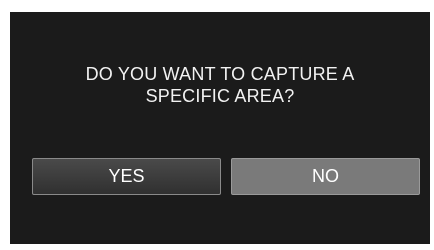 This screenshot has width=434, height=250. What do you see at coordinates (220, 96) in the screenshot?
I see `dialog-message-line-2: SPECIFIC AREA?` at bounding box center [220, 96].